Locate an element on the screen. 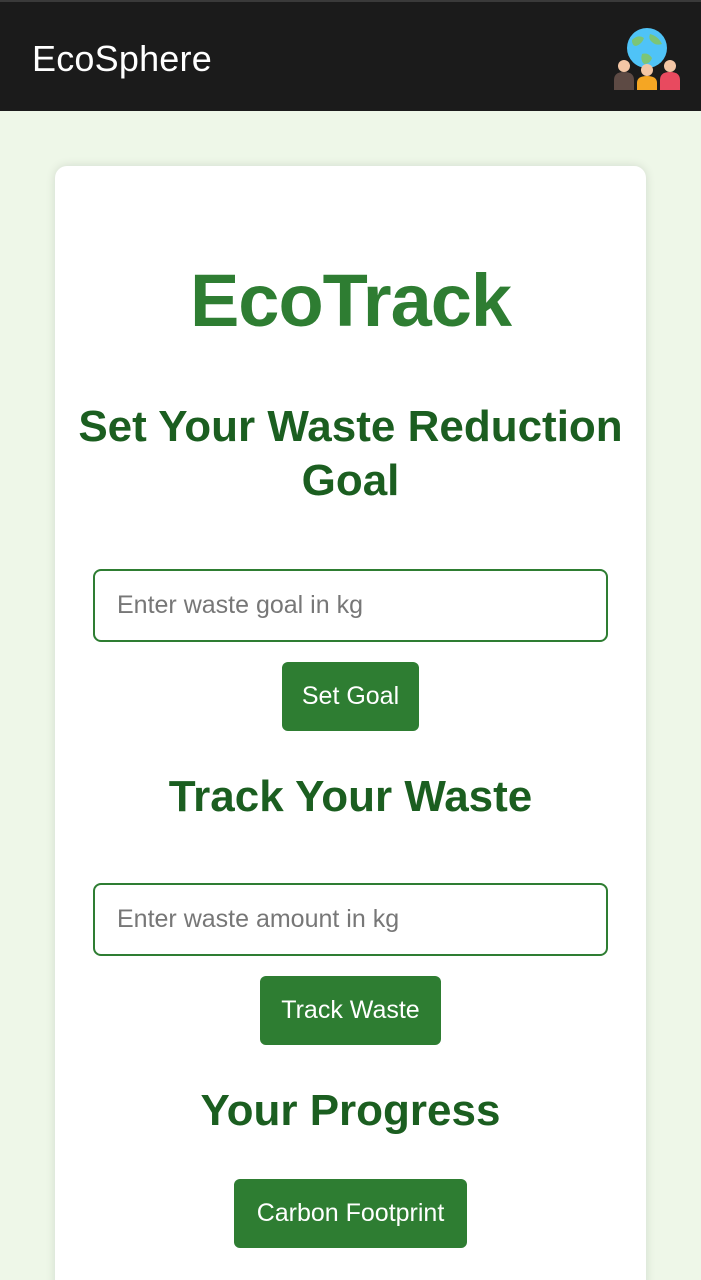 The image size is (701, 1280). carbon-footprint-button: Carbon Footprint is located at coordinates (350, 1213).